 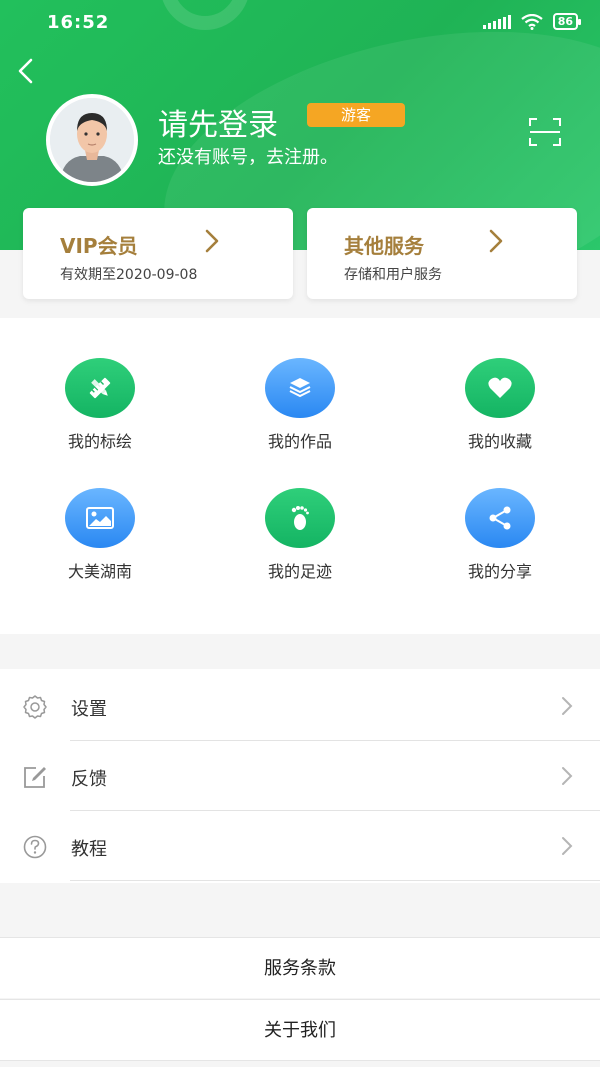 What do you see at coordinates (299, 441) in the screenshot?
I see `grid-label: 我的作品` at bounding box center [299, 441].